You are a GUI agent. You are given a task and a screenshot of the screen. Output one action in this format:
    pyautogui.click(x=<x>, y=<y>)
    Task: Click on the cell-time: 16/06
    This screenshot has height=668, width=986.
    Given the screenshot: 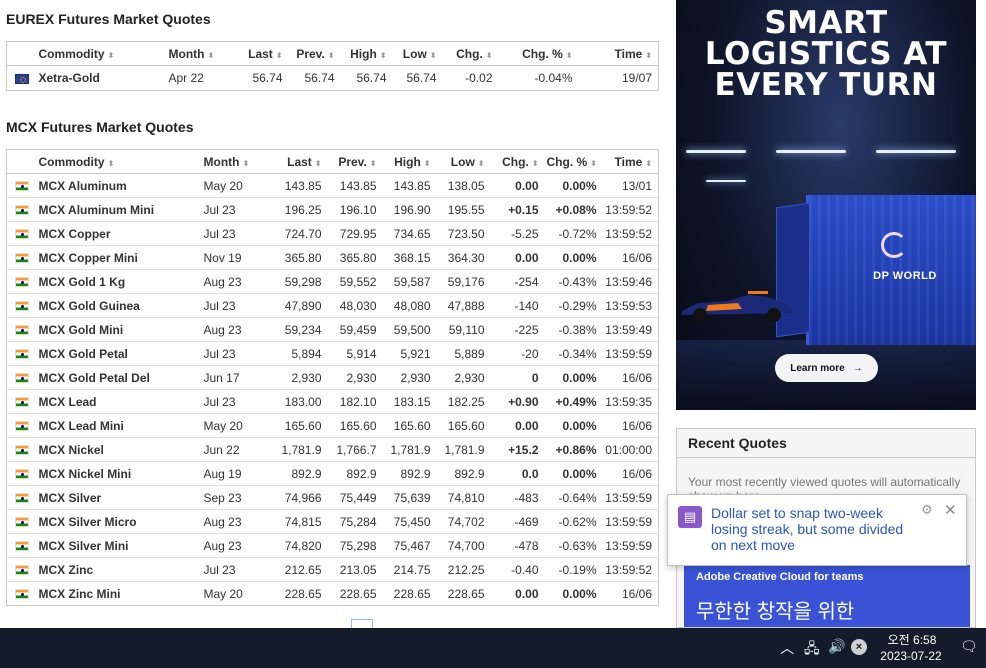 What is the action you would take?
    pyautogui.click(x=630, y=425)
    